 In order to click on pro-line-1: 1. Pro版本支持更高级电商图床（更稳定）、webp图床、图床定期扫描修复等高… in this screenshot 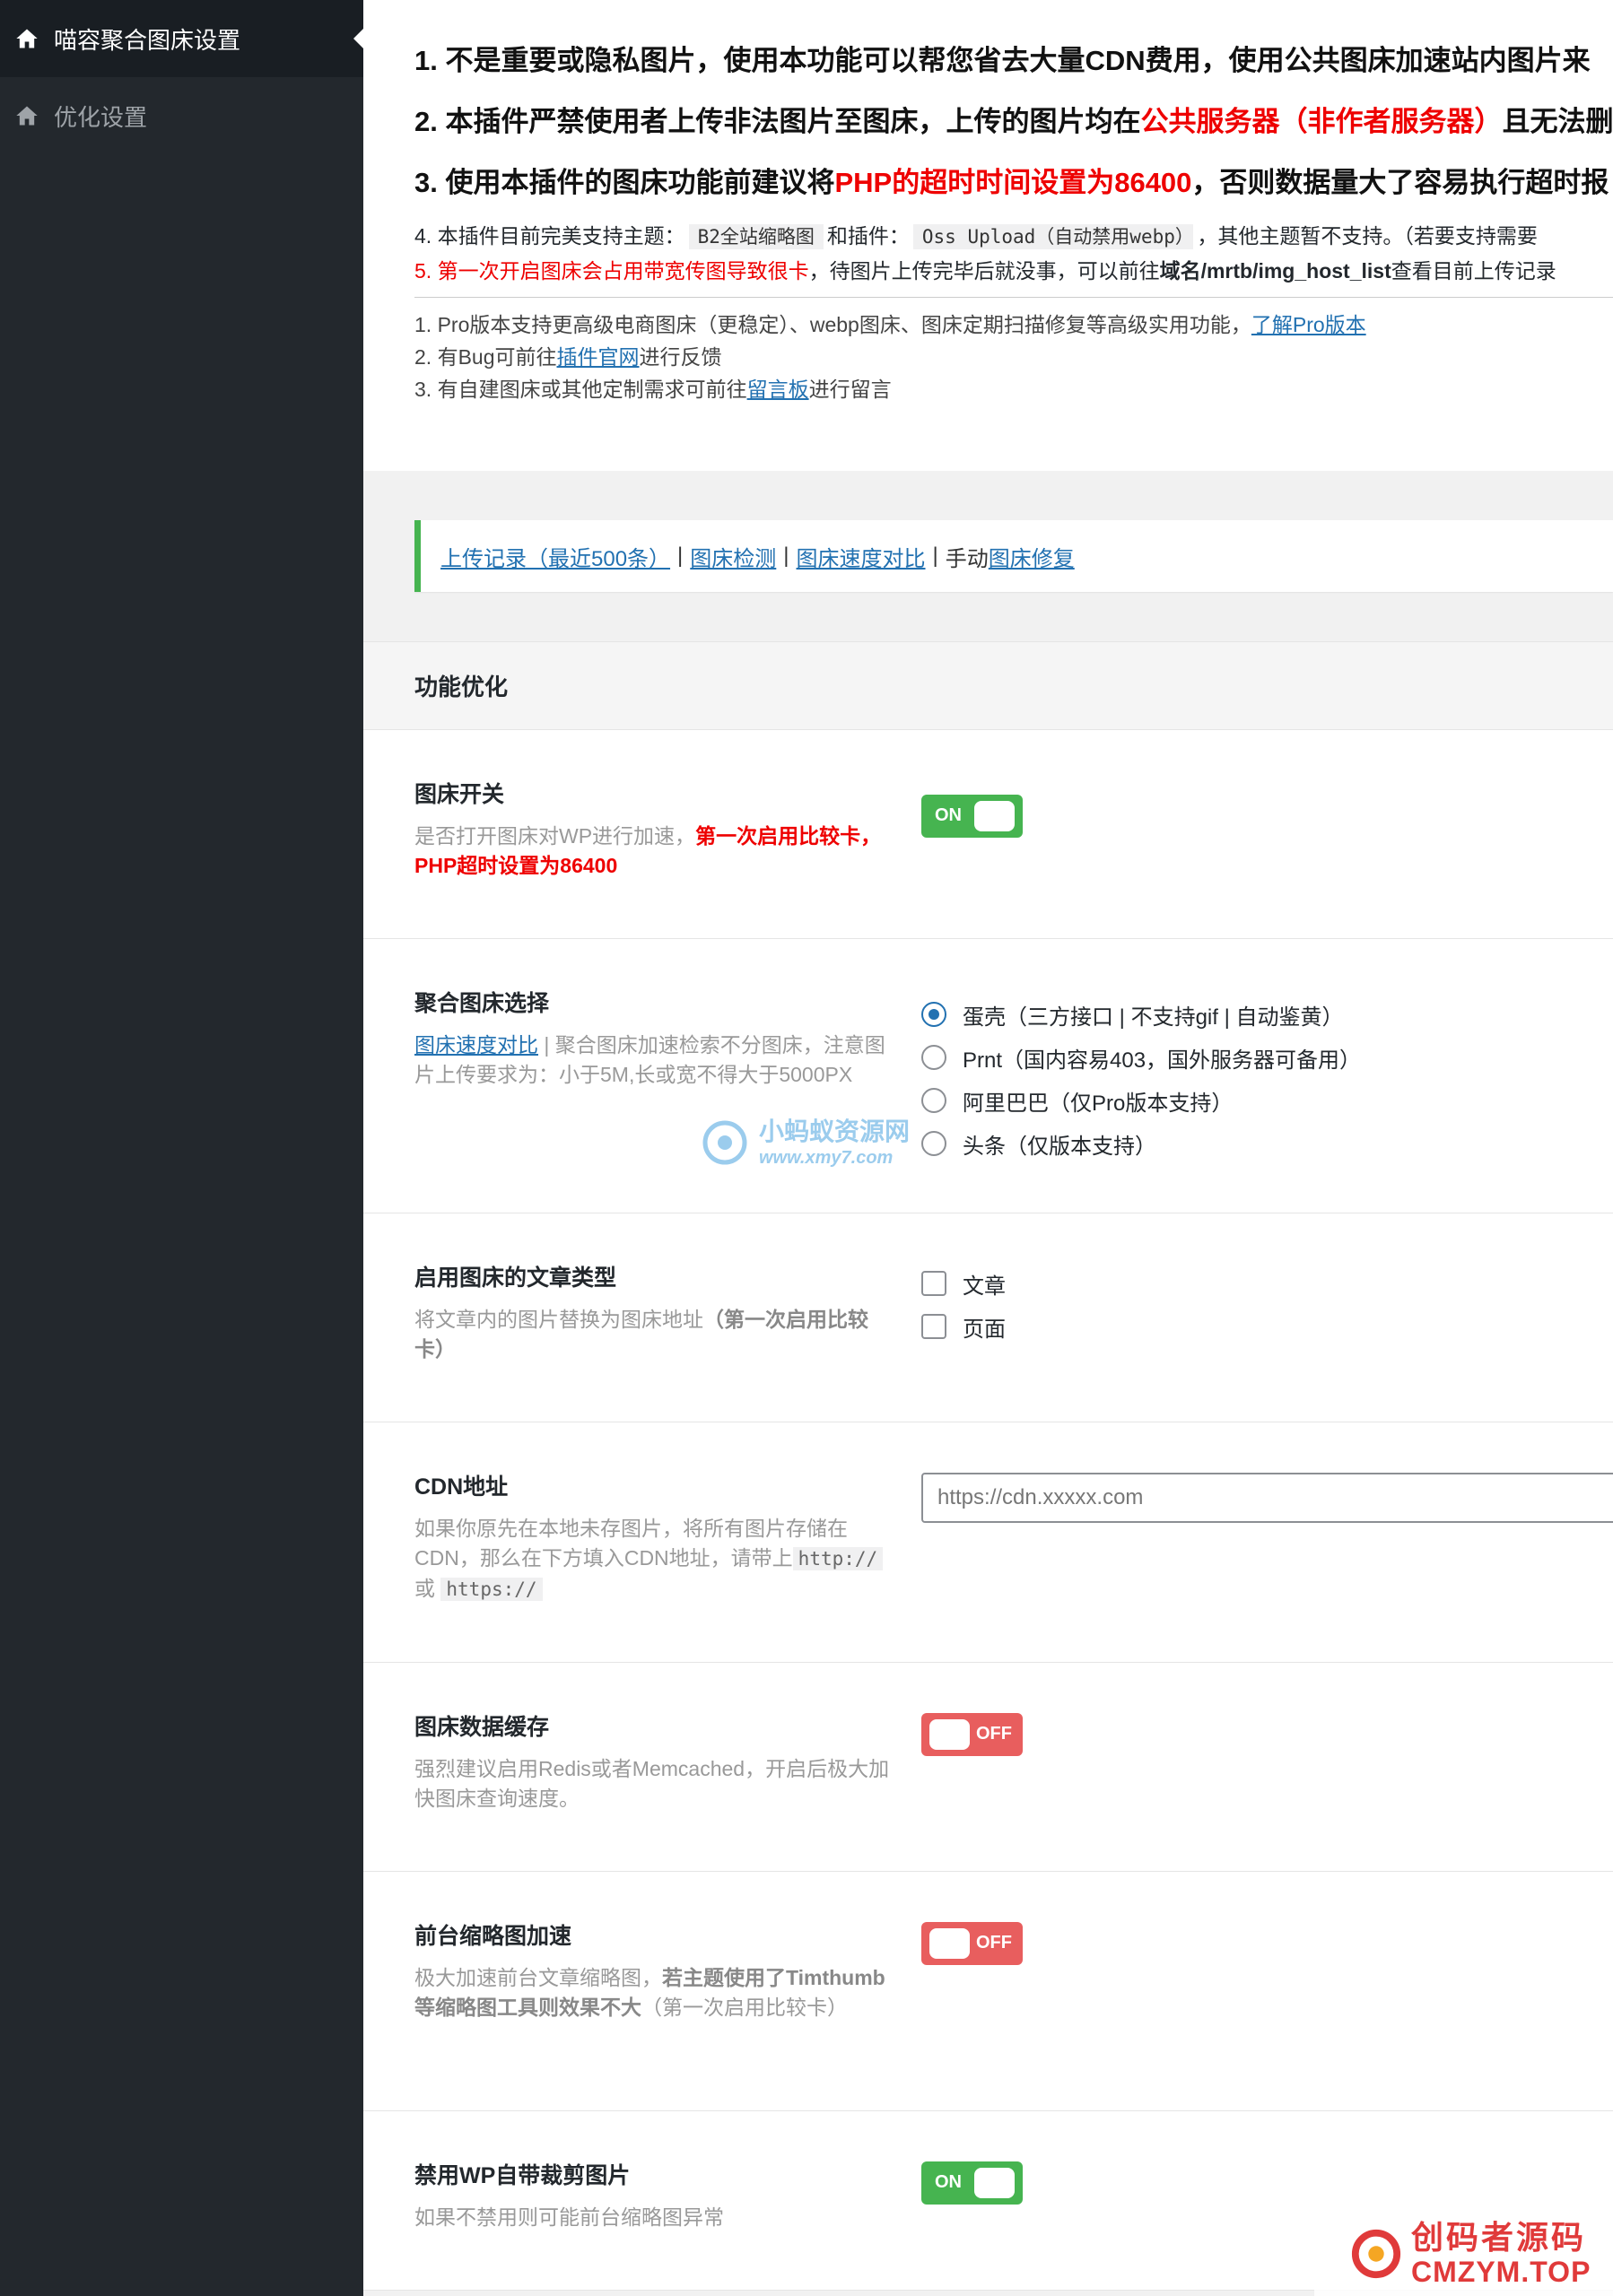, I will do `click(890, 324)`.